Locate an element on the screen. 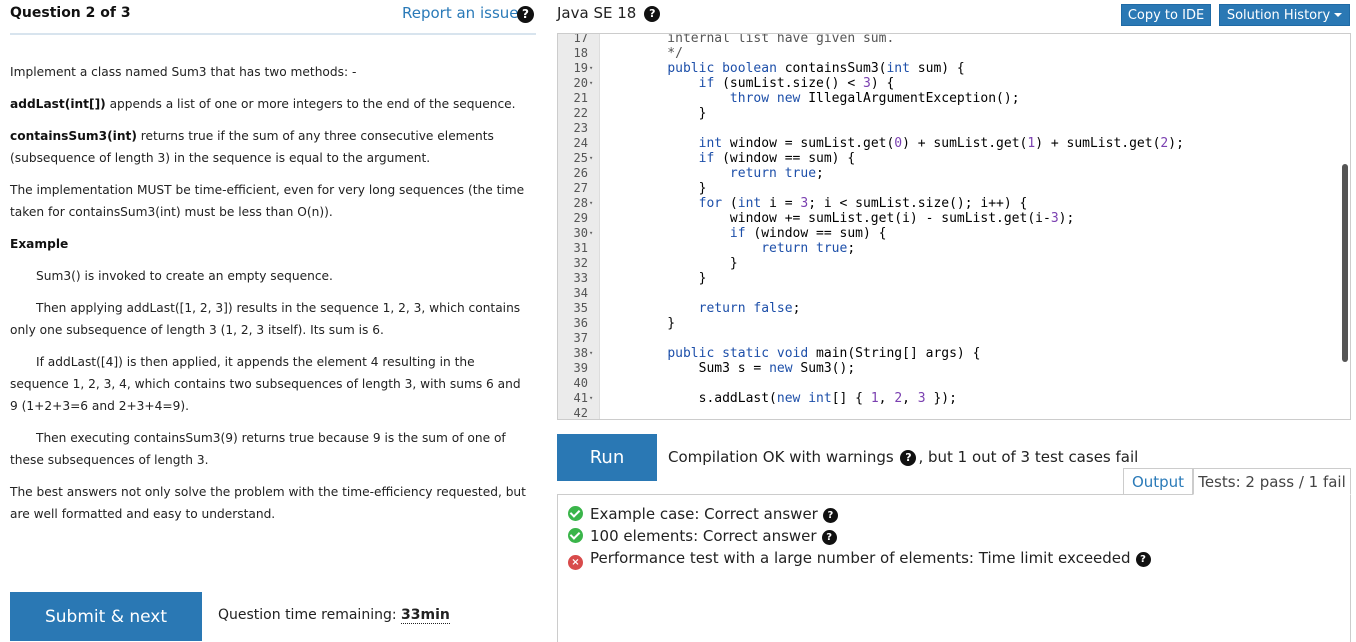  line-number: 35 is located at coordinates (580, 308).